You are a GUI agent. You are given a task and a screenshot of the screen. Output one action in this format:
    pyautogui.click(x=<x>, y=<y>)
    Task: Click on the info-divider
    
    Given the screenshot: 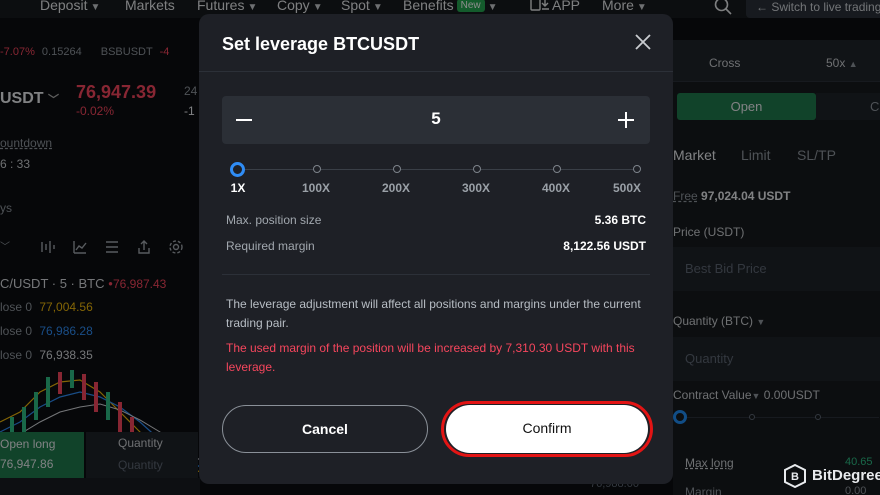 What is the action you would take?
    pyautogui.click(x=436, y=274)
    